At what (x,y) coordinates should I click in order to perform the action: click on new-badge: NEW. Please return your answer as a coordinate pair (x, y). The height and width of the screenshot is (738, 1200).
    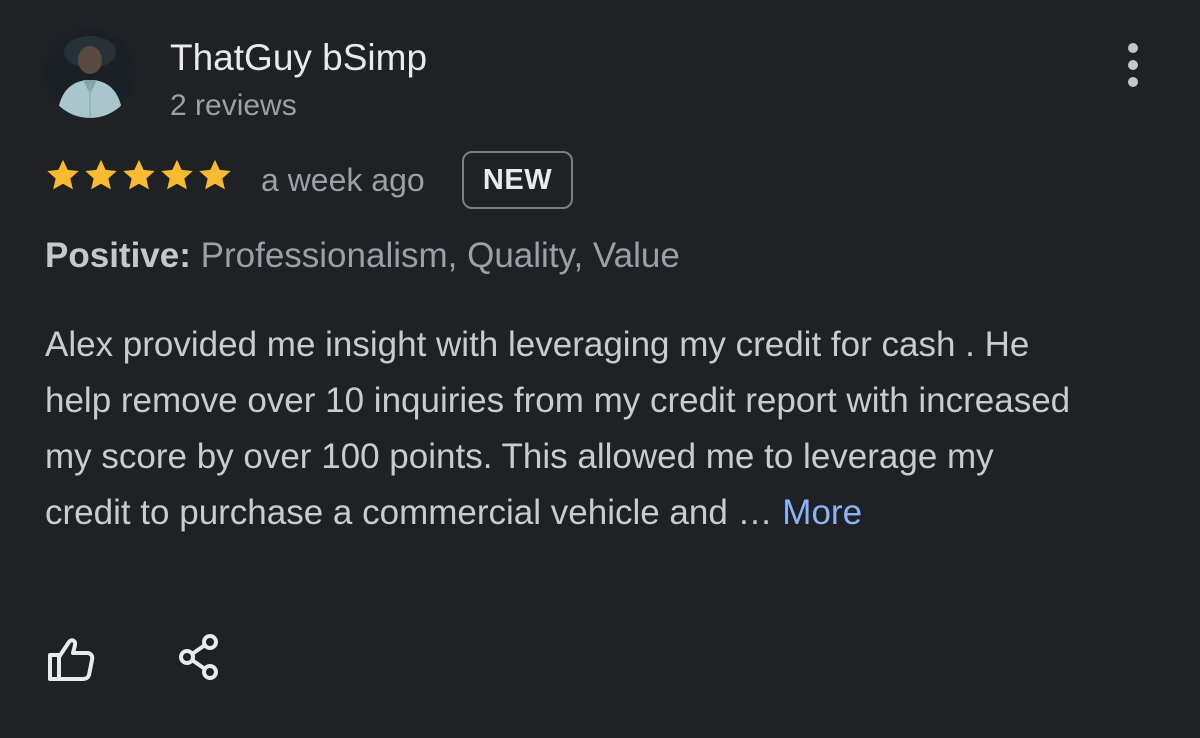
    Looking at the image, I should click on (517, 180).